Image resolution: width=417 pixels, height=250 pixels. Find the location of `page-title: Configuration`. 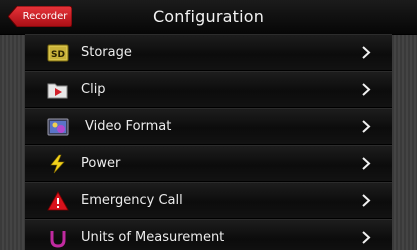

page-title: Configuration is located at coordinates (208, 16).